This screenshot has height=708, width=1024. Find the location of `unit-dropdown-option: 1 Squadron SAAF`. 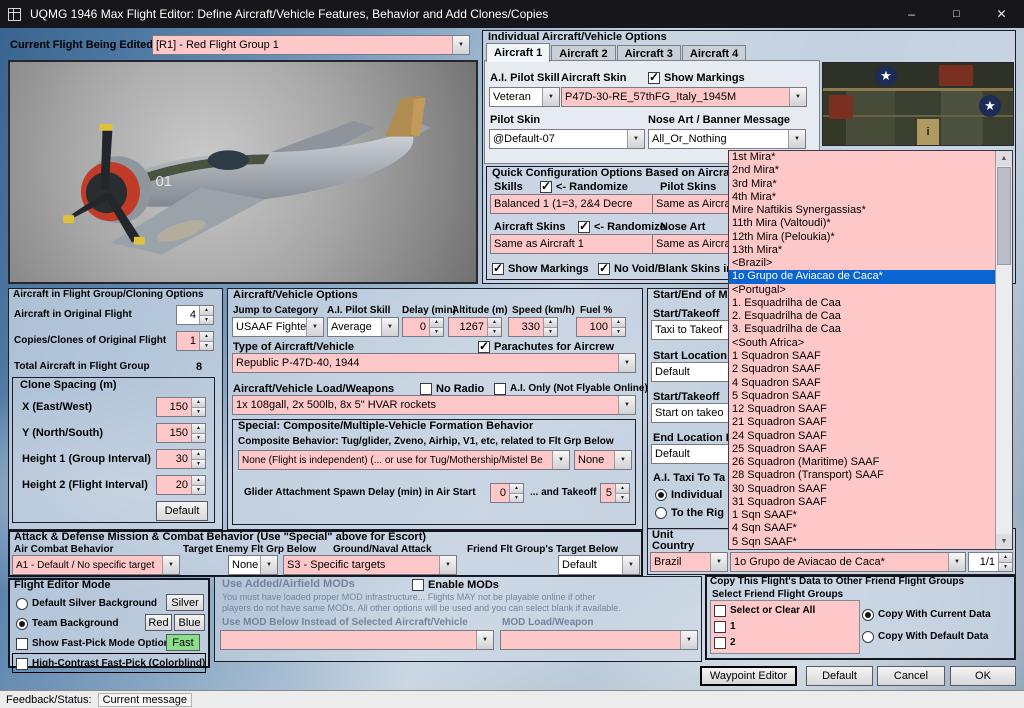

unit-dropdown-option: 1 Squadron SAAF is located at coordinates (862, 356).